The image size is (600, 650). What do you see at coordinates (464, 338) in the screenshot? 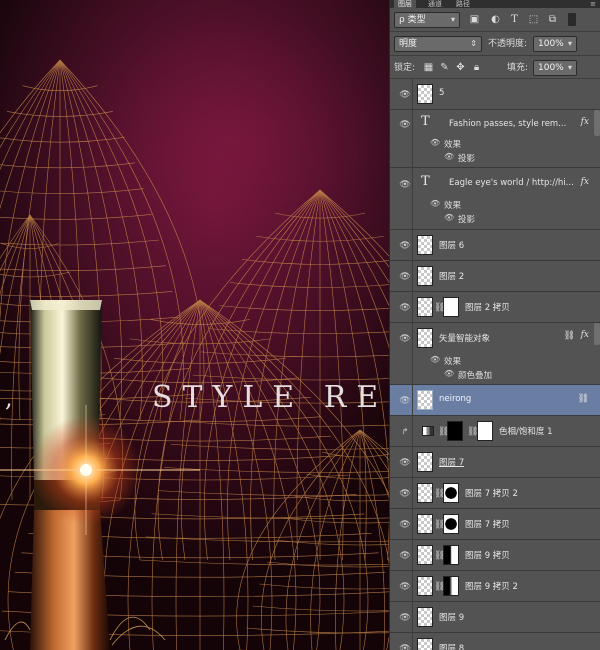
I see `layer-name: 矢量智能对象` at bounding box center [464, 338].